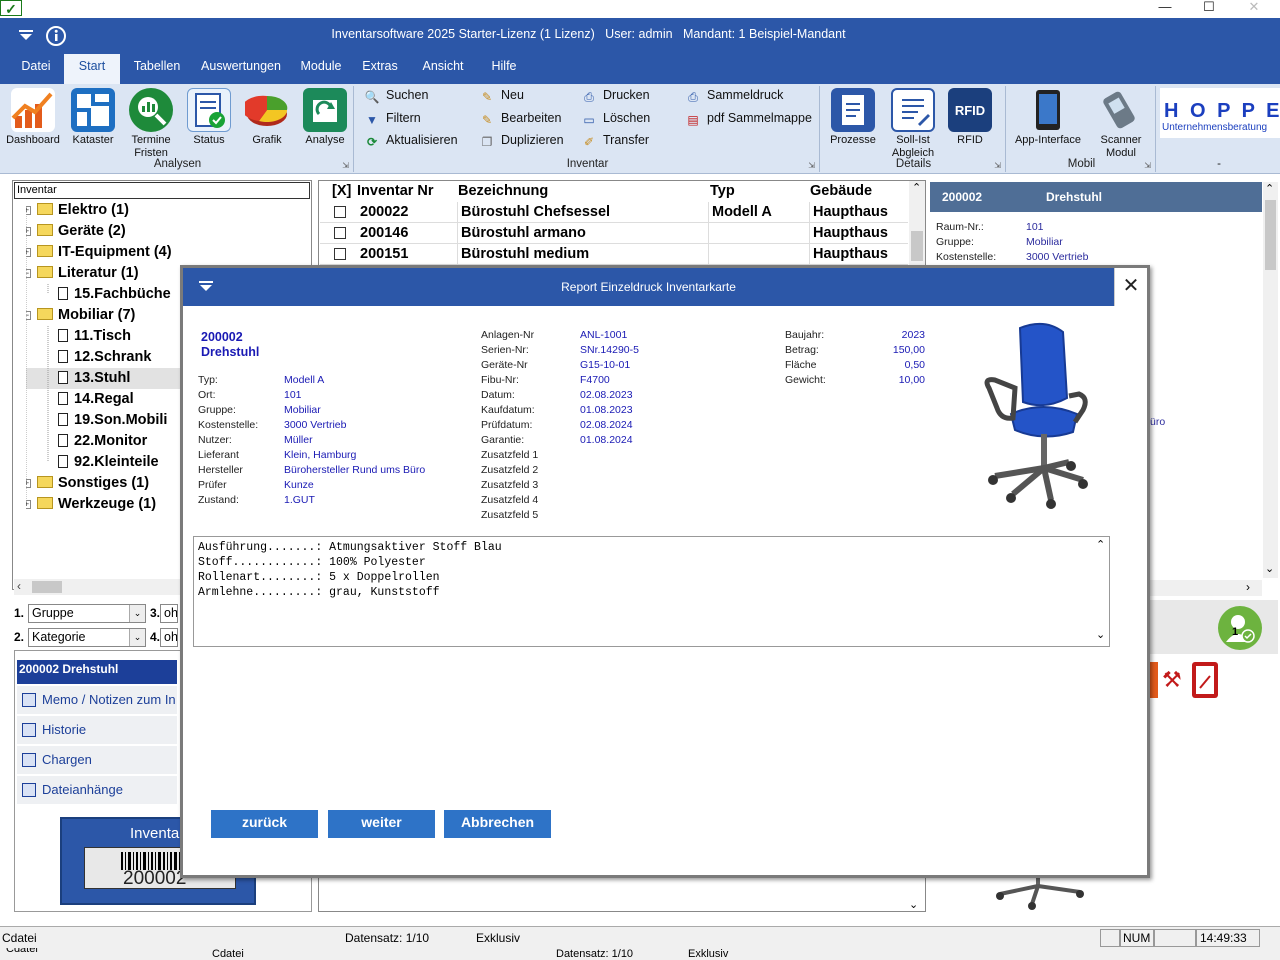 The image size is (1280, 960). I want to click on minimize-button: —, so click(1165, 8).